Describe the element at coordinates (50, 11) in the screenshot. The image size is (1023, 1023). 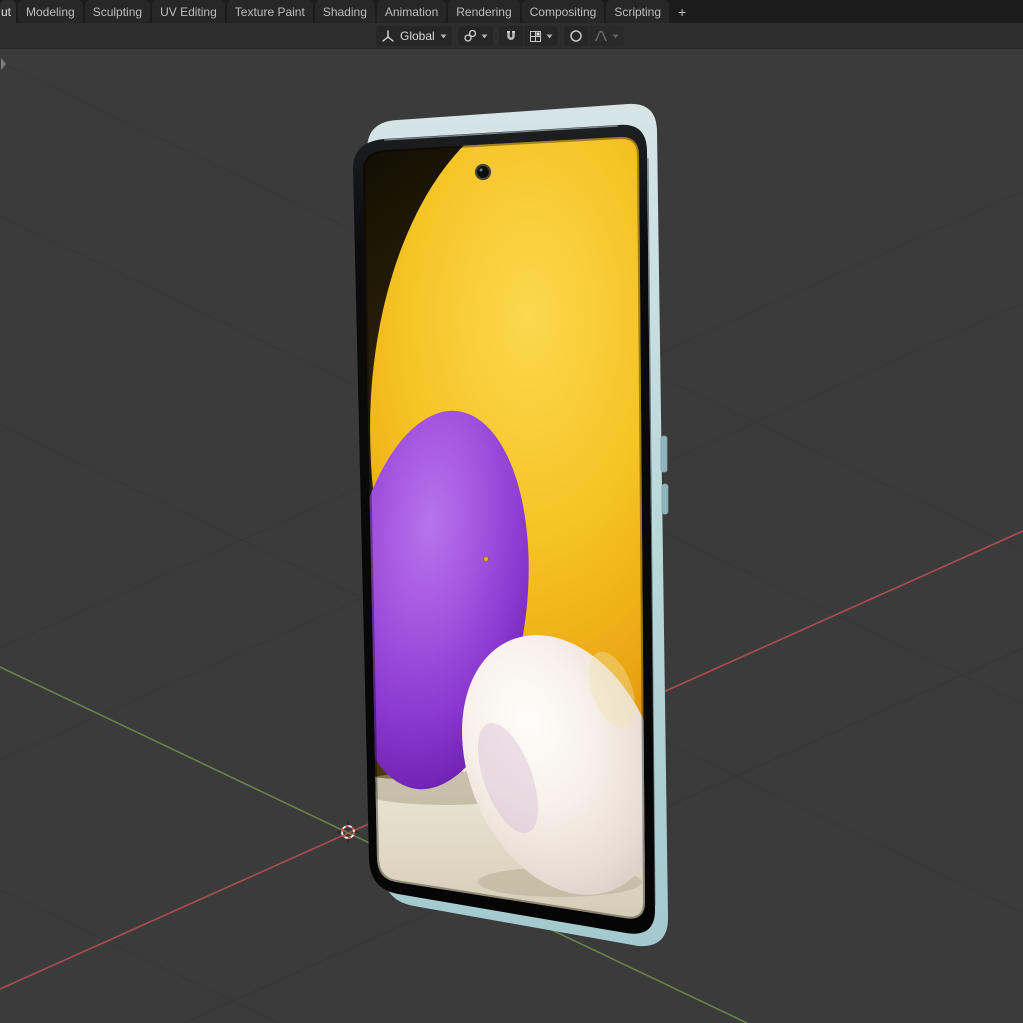
I see `tab-modeling: Modeling` at that location.